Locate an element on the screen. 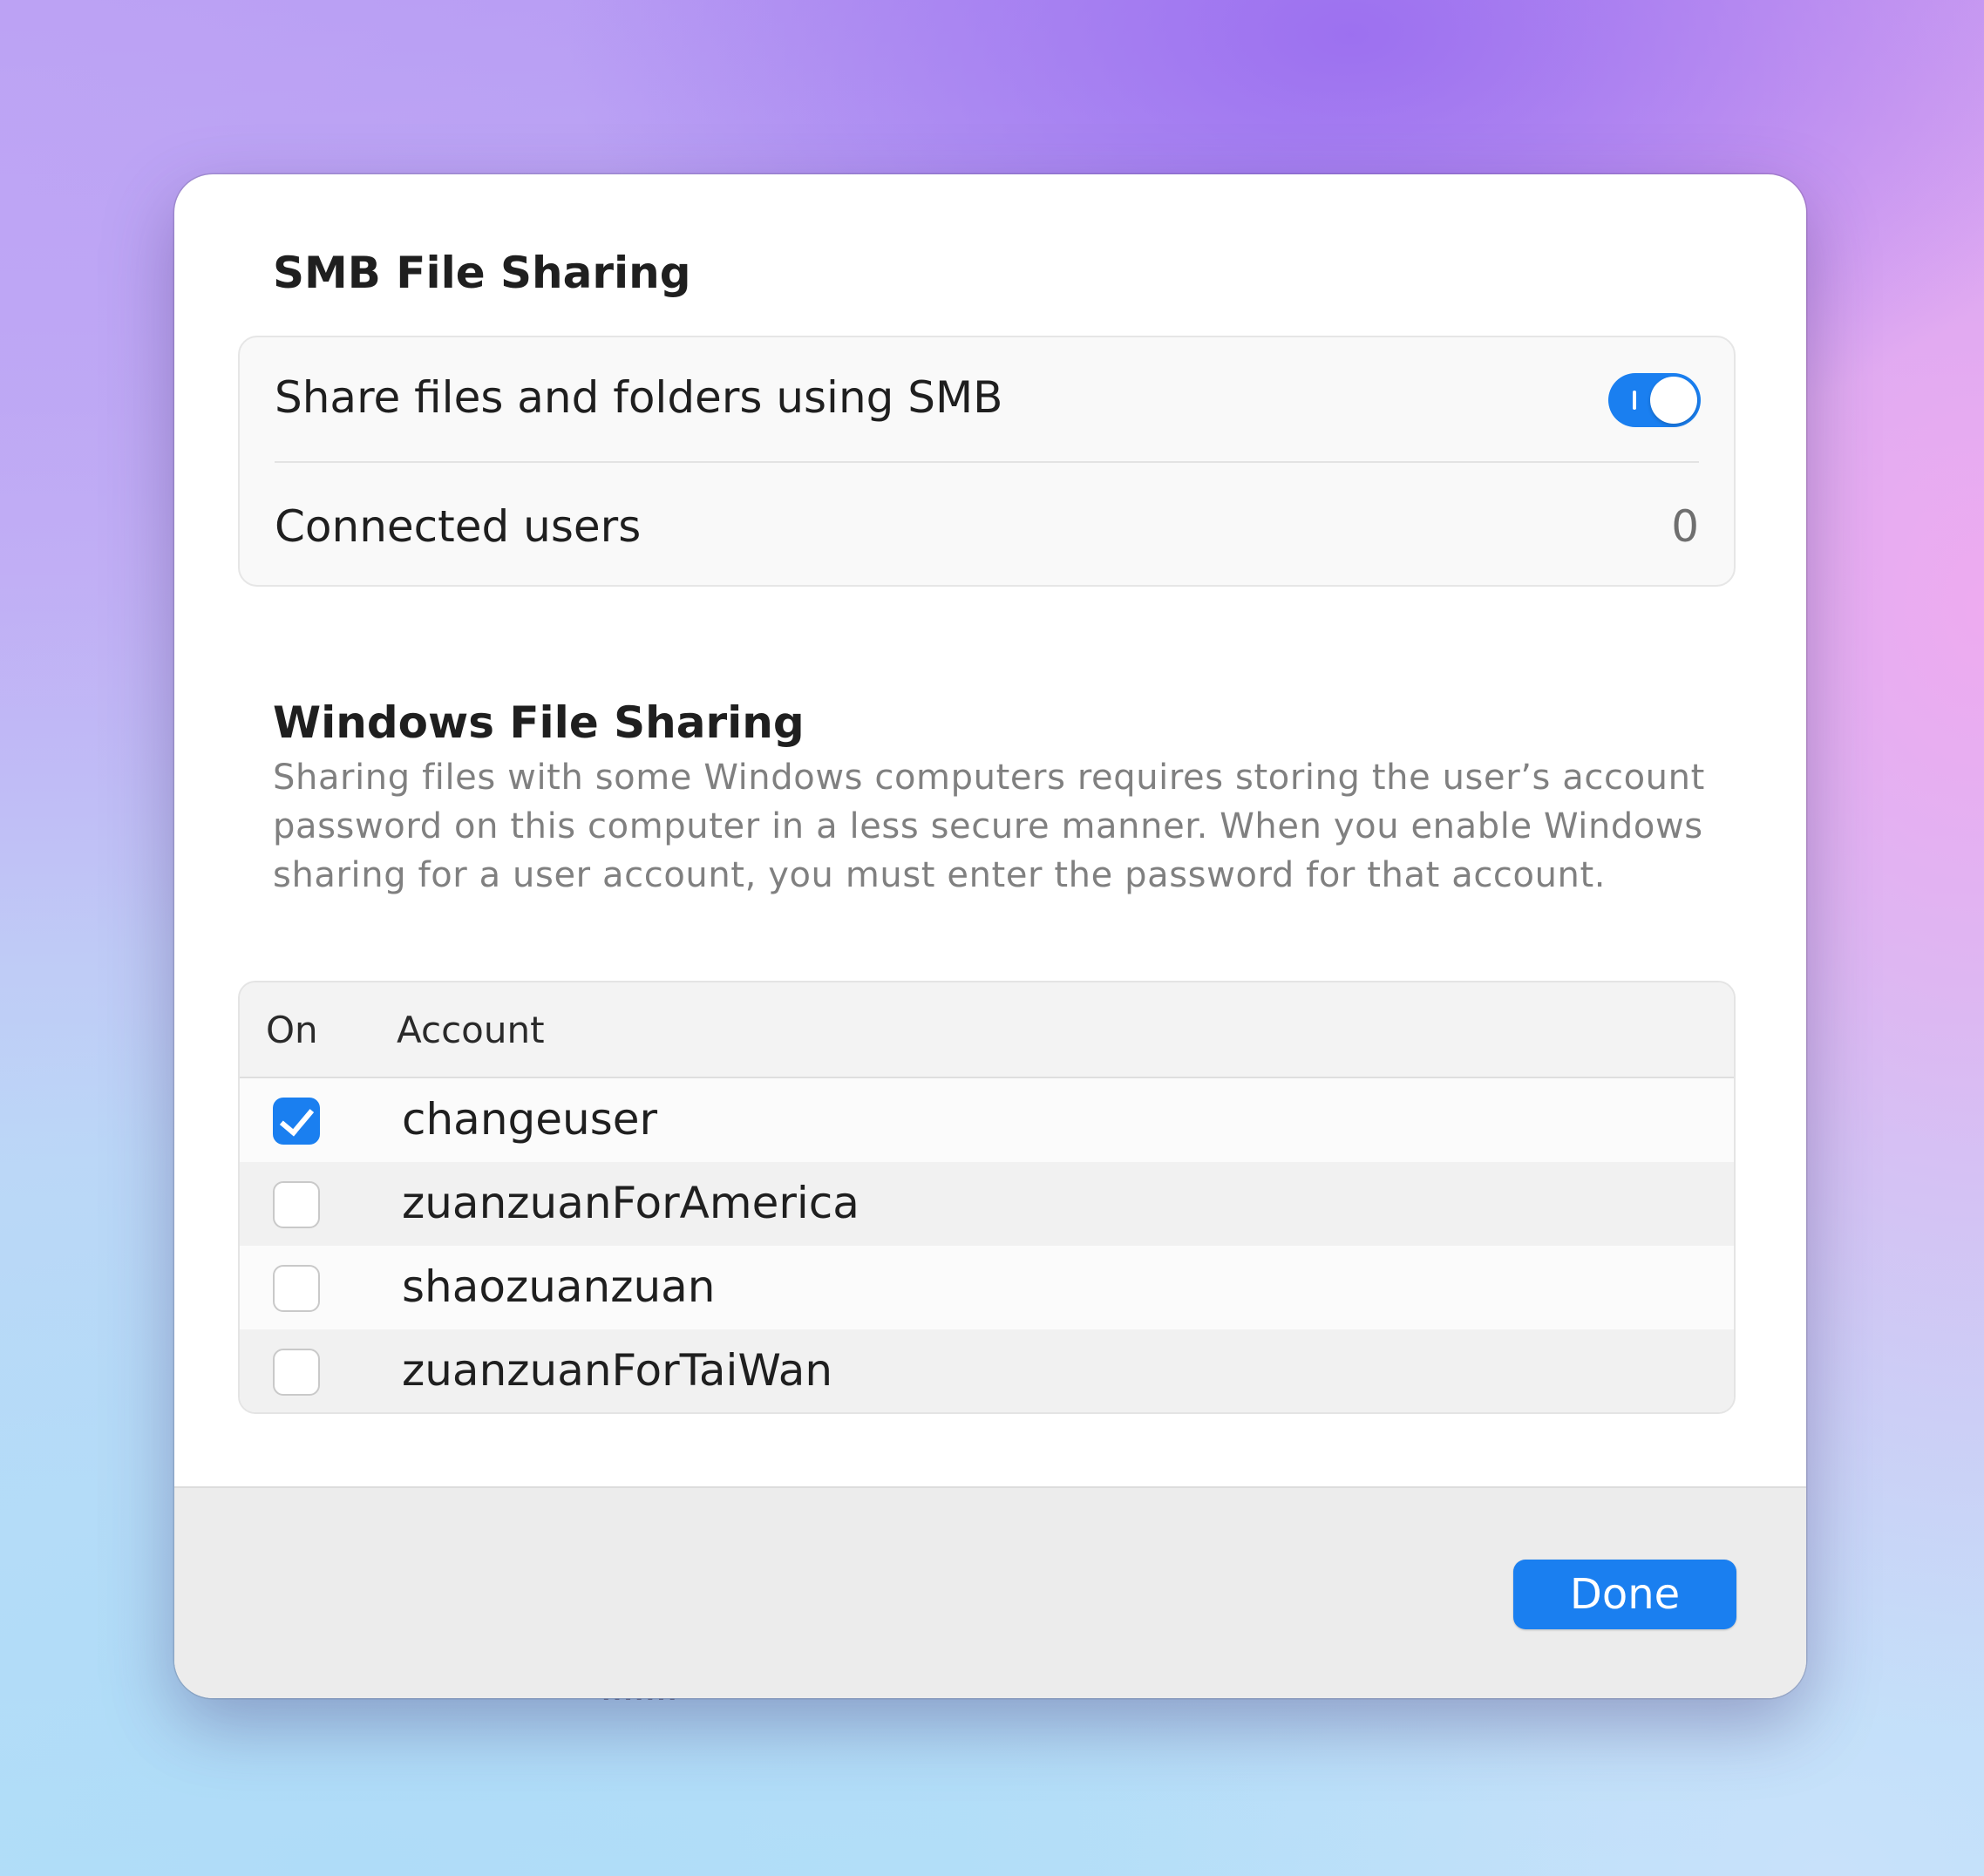 Image resolution: width=1984 pixels, height=1876 pixels. toggle-knob is located at coordinates (1674, 400).